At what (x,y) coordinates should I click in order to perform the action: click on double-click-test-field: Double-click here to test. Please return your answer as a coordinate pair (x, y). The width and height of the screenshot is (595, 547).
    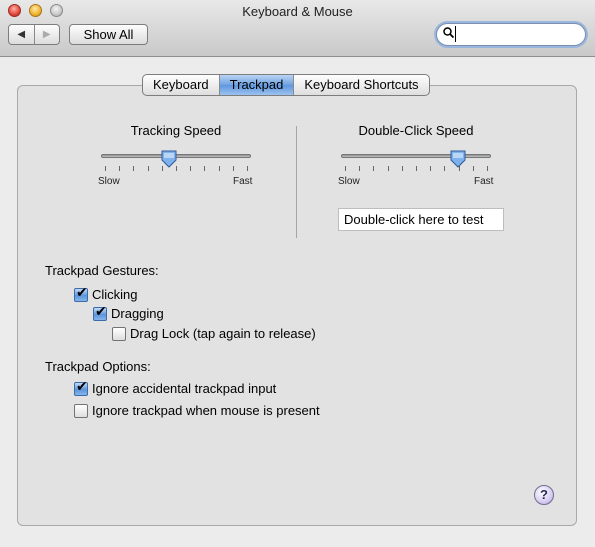
    Looking at the image, I should click on (421, 219).